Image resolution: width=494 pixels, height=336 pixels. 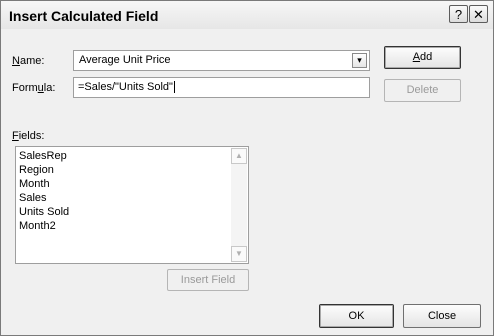 I want to click on chevron-down-icon: ▾, so click(x=359, y=60).